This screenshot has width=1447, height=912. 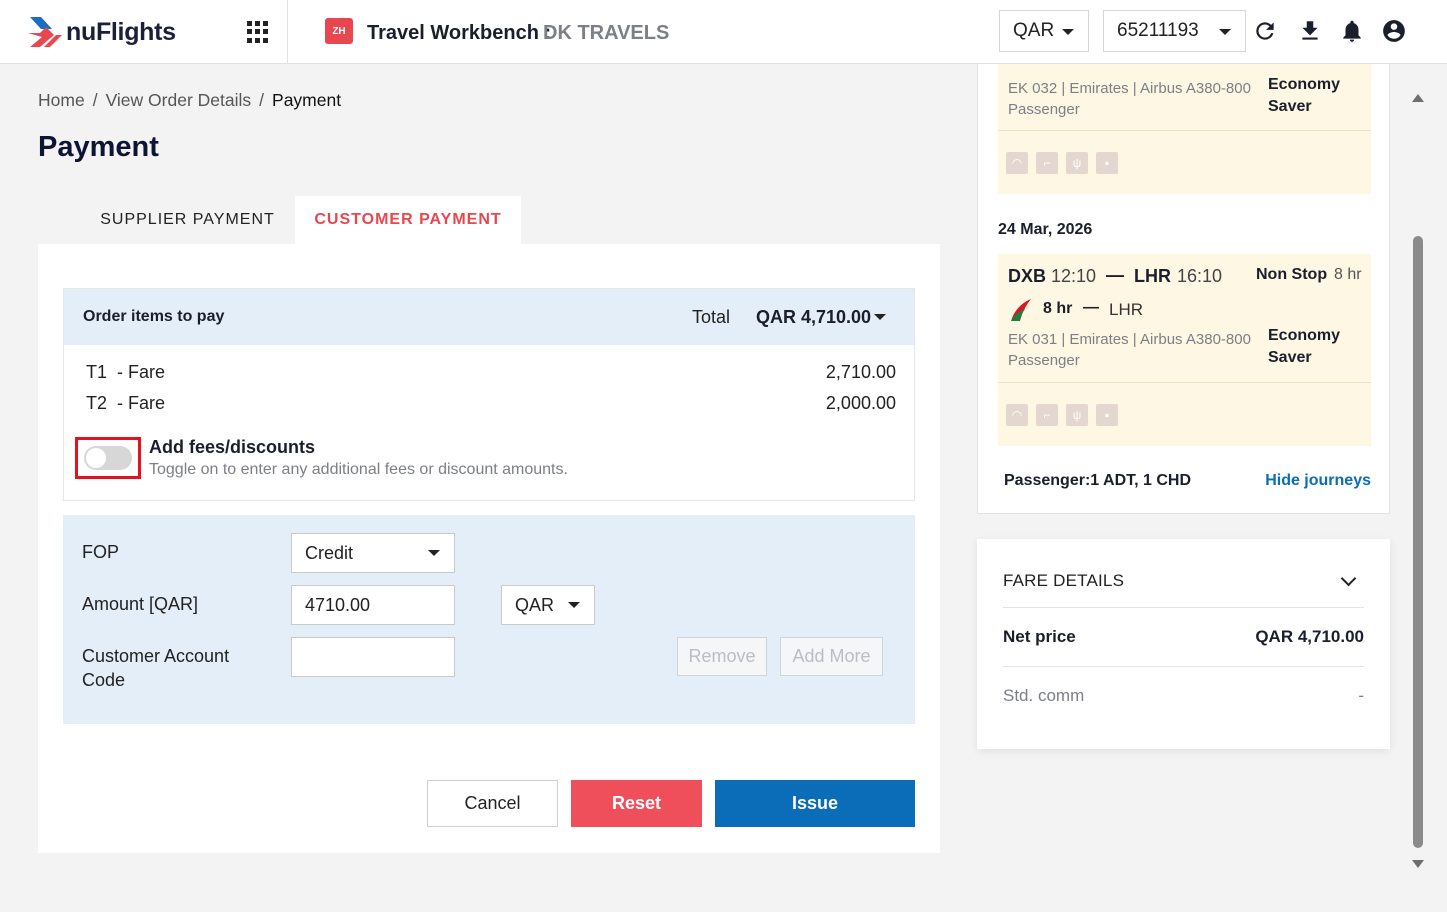 What do you see at coordinates (1027, 276) in the screenshot?
I see `origin-code: DXB` at bounding box center [1027, 276].